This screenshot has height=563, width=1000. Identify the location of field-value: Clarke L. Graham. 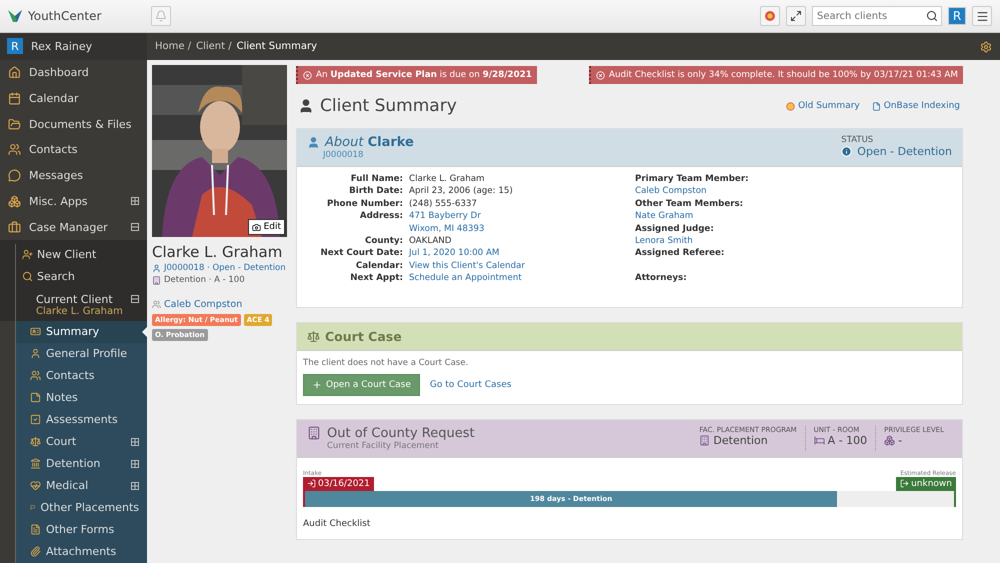
(447, 179).